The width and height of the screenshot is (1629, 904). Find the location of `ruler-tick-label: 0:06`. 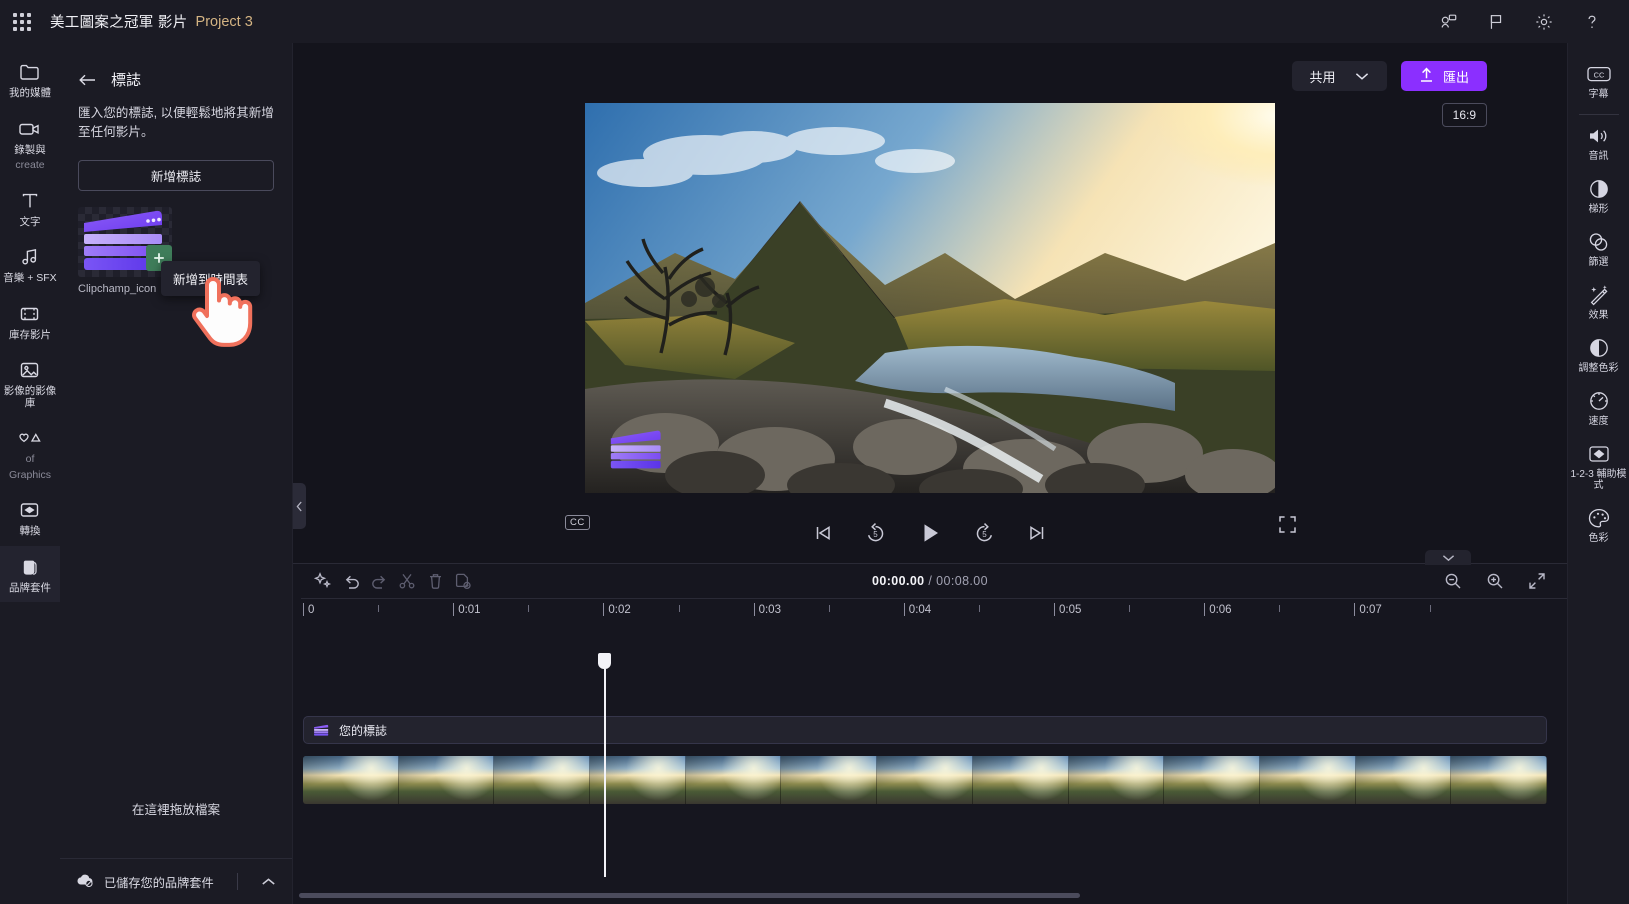

ruler-tick-label: 0:06 is located at coordinates (1220, 610).